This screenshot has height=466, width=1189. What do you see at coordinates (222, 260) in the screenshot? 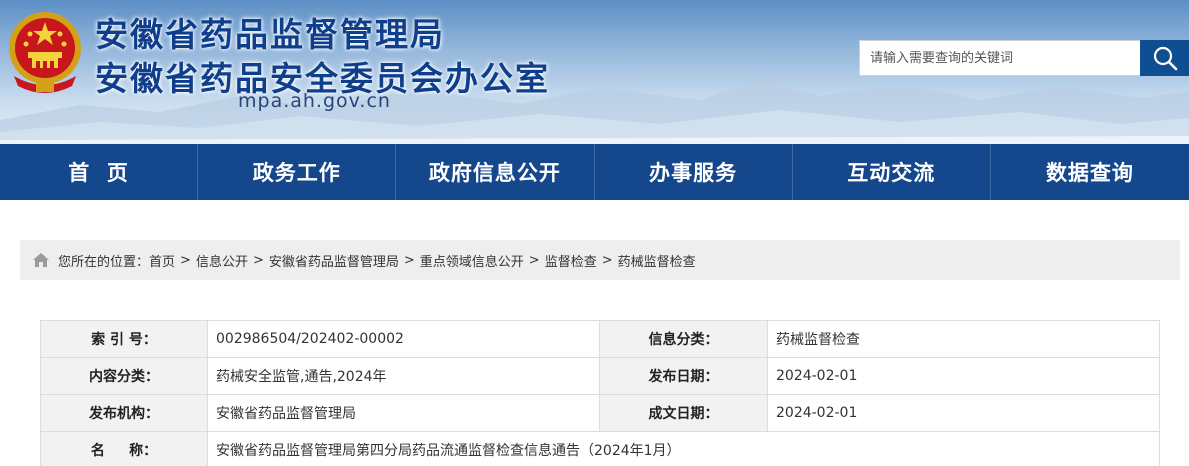
I see `breadcrumb-item-info-disclosure: 信息公开` at bounding box center [222, 260].